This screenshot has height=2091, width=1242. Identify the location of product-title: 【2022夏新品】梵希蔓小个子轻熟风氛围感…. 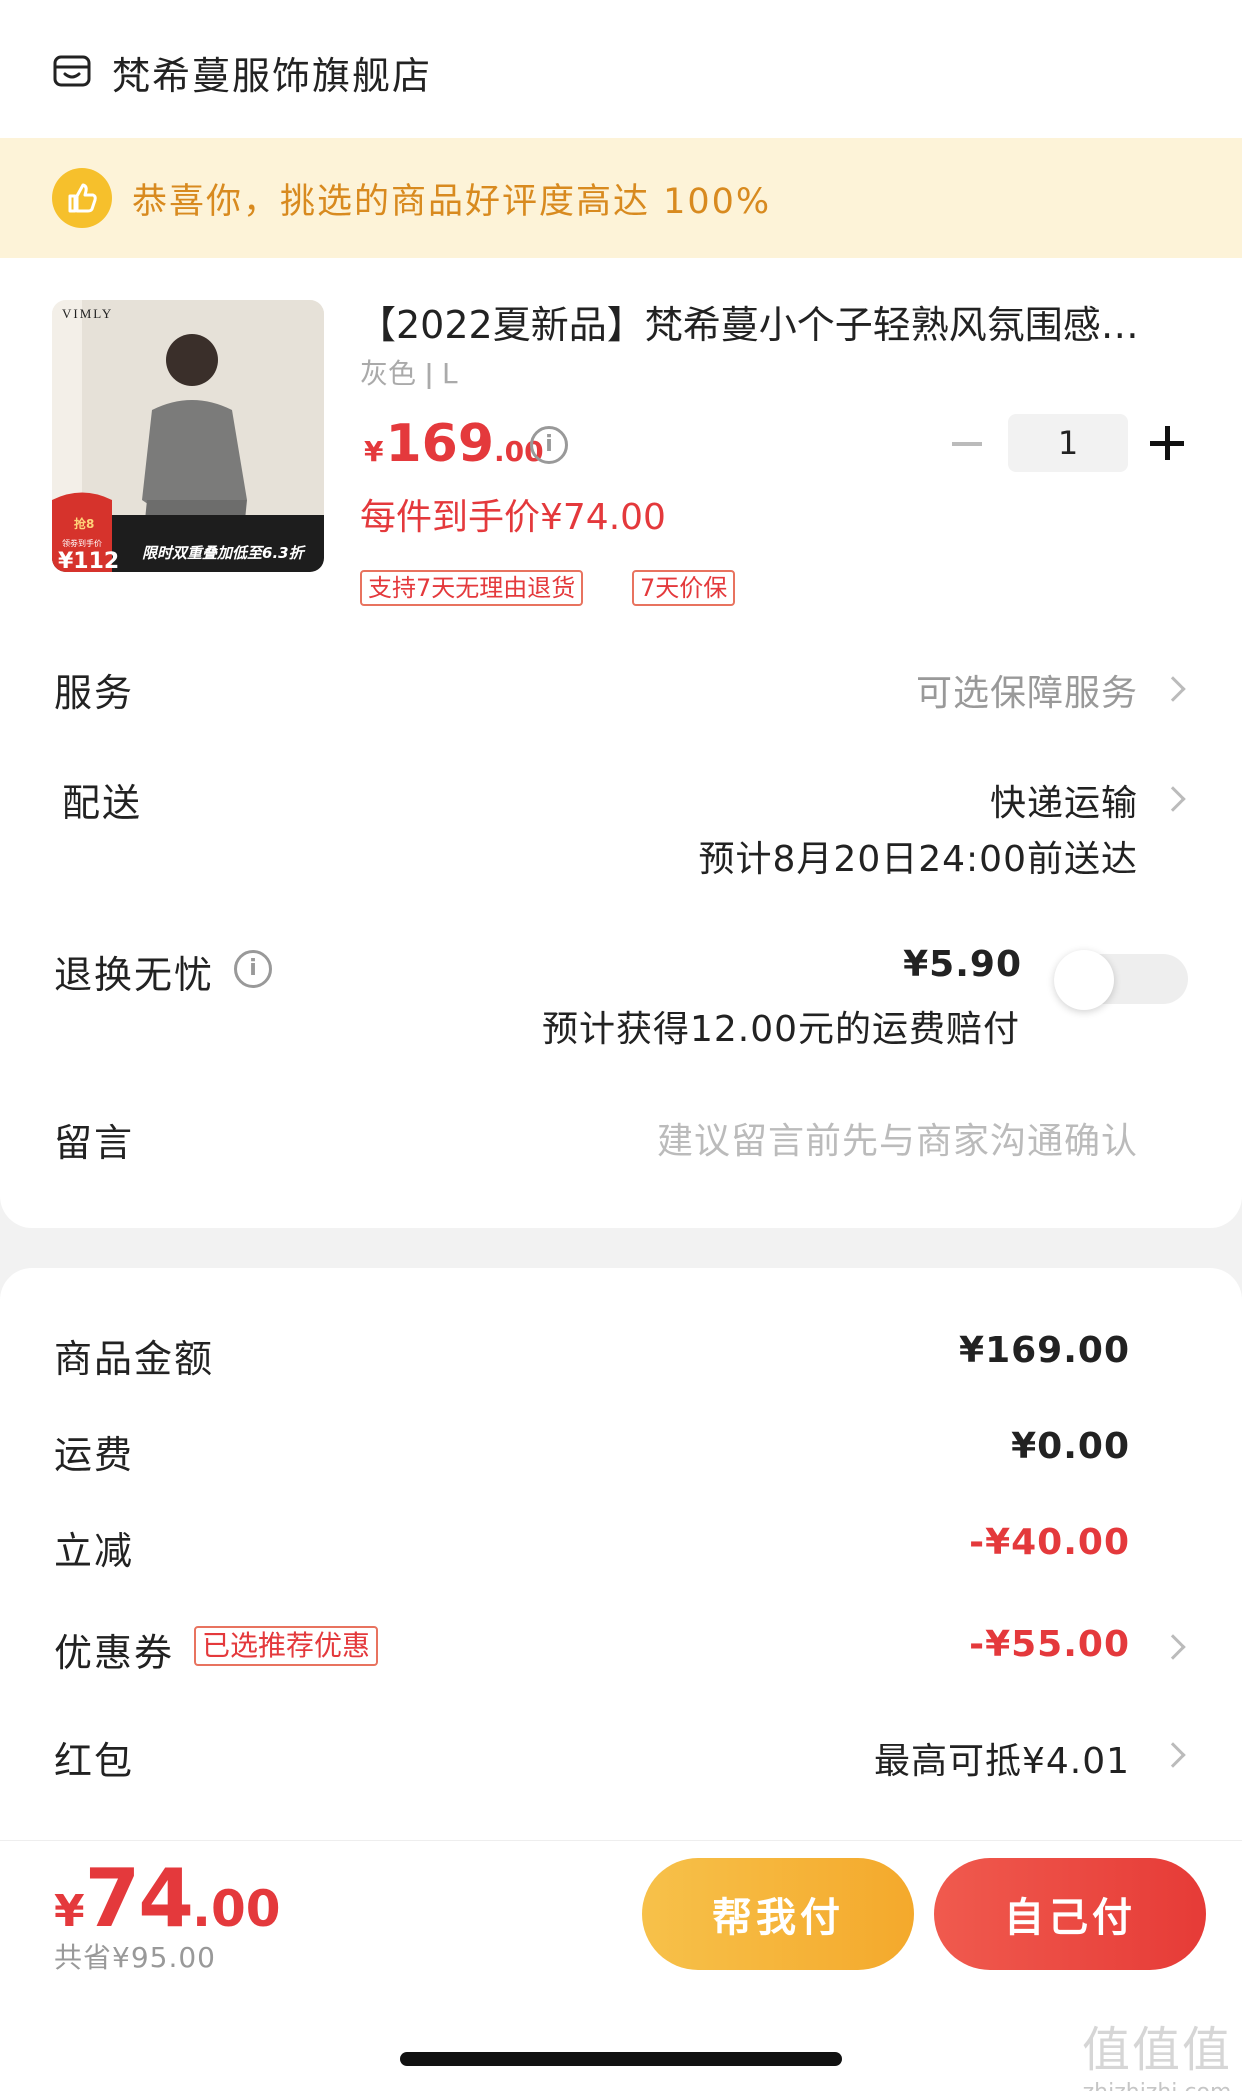
(773, 322).